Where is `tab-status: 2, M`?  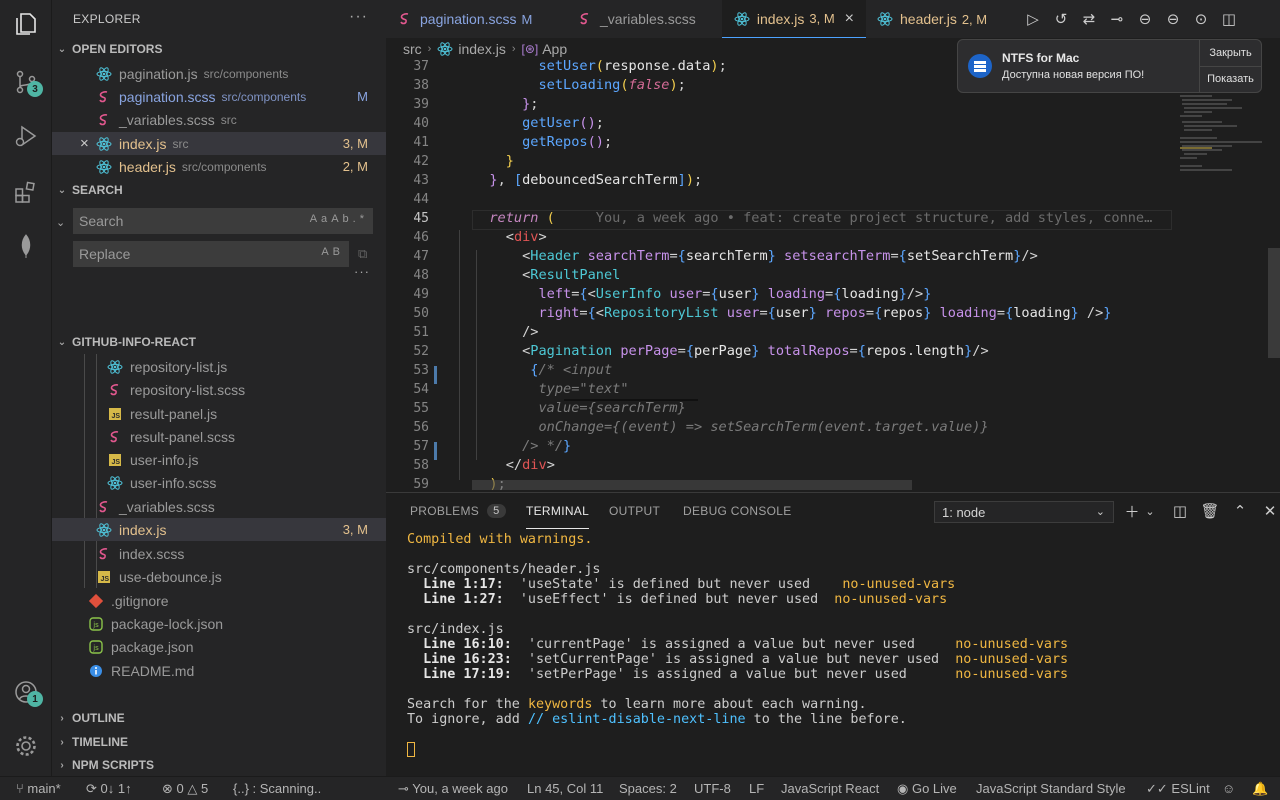 tab-status: 2, M is located at coordinates (974, 19).